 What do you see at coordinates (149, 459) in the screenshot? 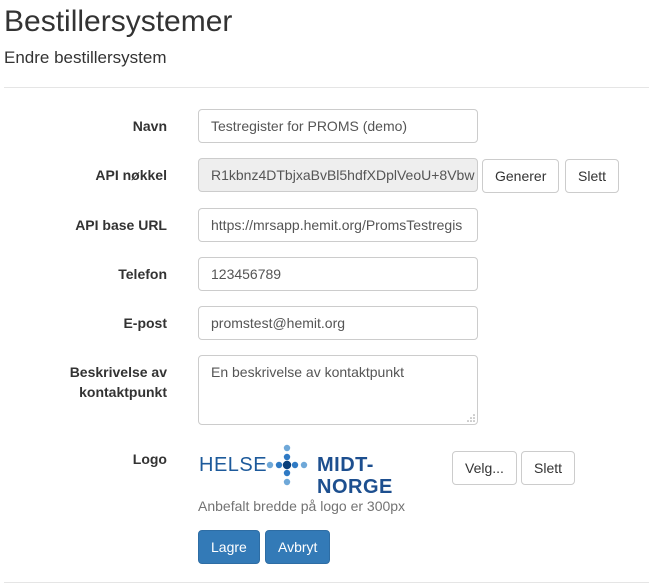
I see `logo-label: Logo` at bounding box center [149, 459].